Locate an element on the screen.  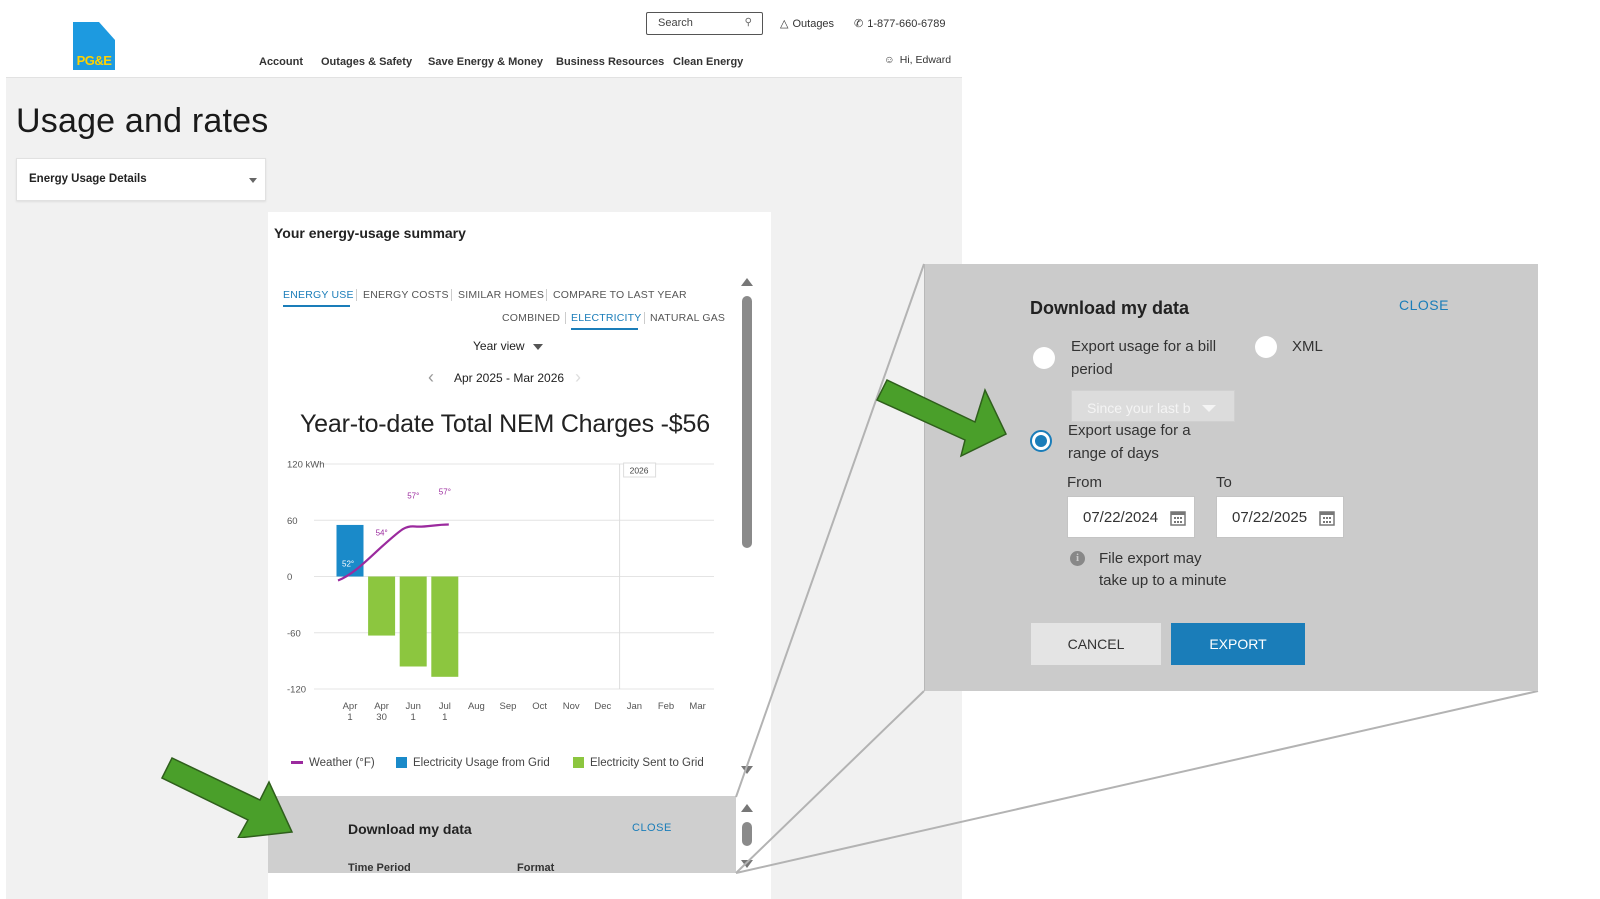
warning-icon: △ is located at coordinates (784, 24).